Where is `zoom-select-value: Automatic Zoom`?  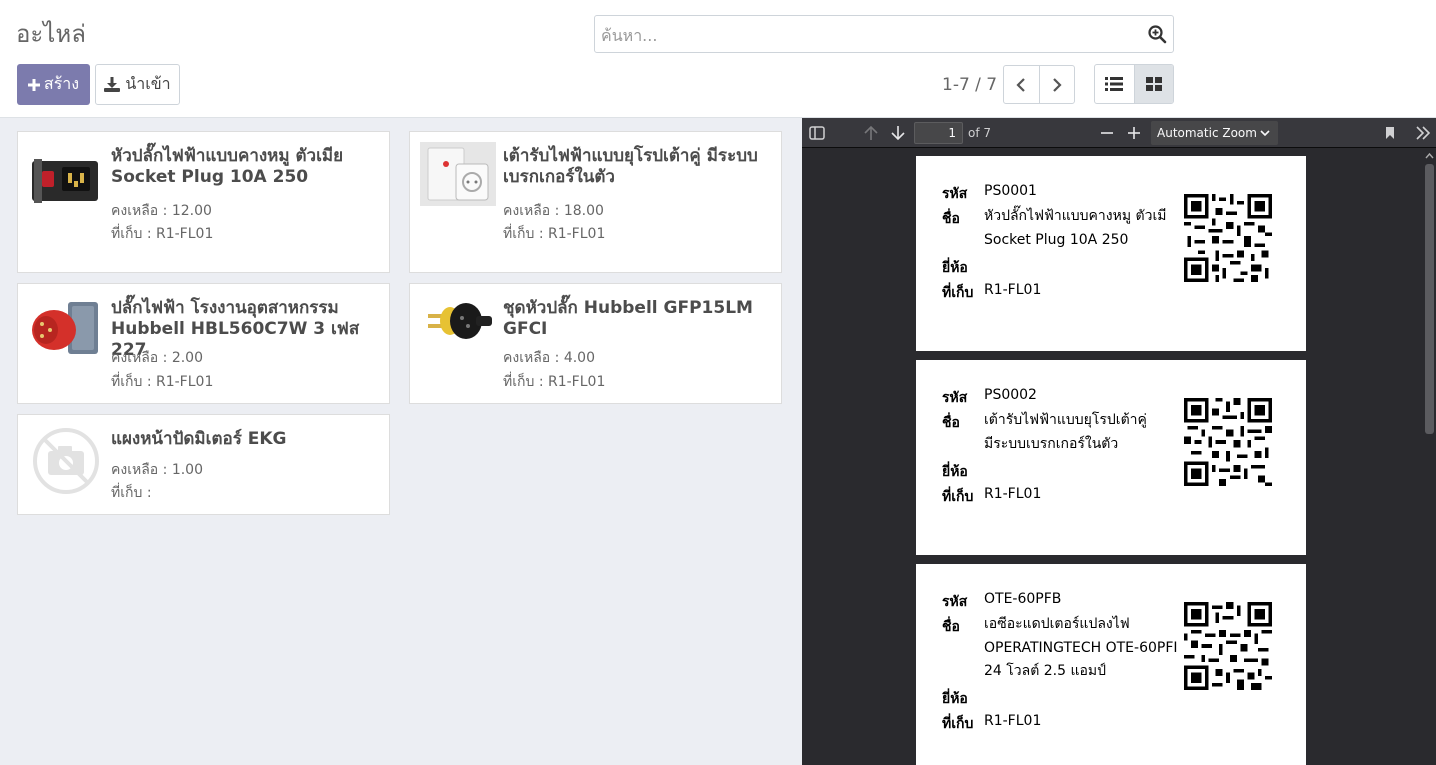
zoom-select-value: Automatic Zoom is located at coordinates (1207, 133).